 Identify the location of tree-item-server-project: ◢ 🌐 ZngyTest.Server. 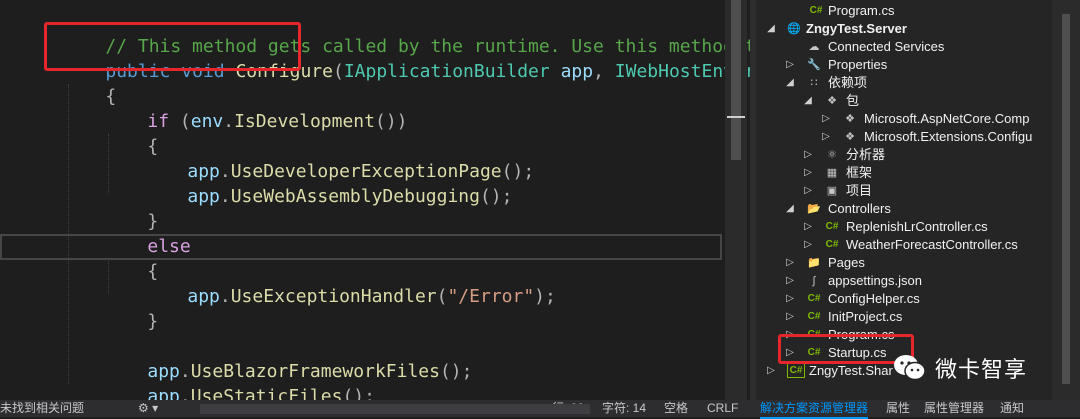
(904, 29).